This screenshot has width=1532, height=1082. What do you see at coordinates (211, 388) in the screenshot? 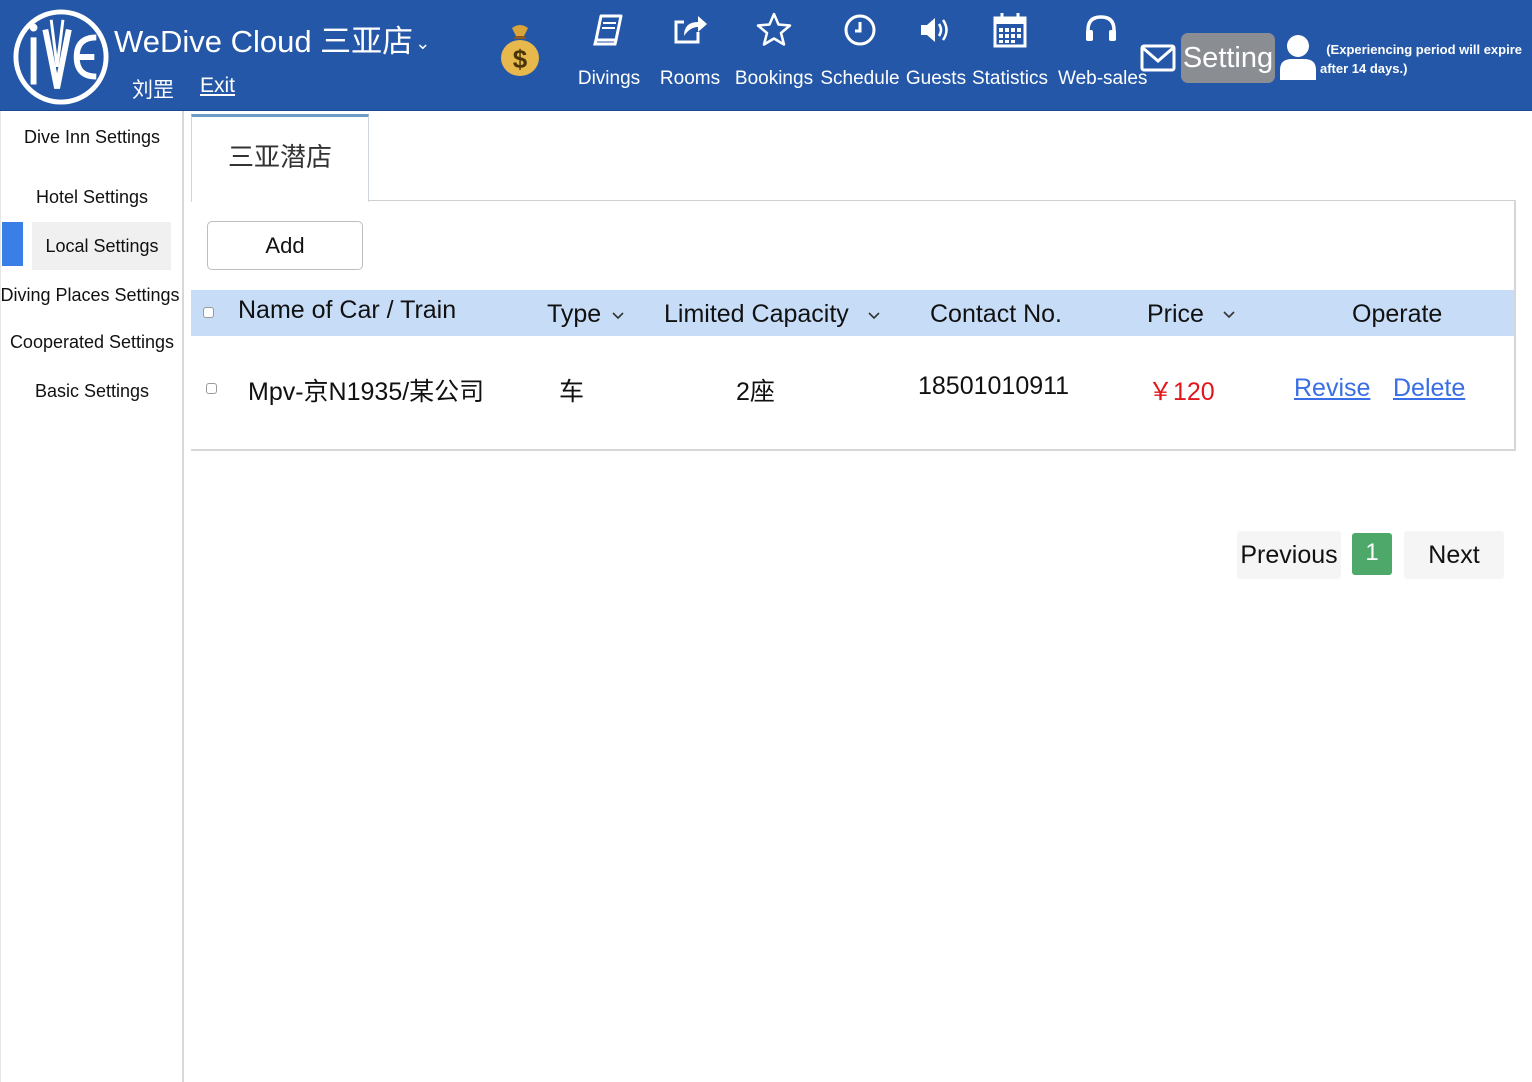
I see `row-checkbox` at bounding box center [211, 388].